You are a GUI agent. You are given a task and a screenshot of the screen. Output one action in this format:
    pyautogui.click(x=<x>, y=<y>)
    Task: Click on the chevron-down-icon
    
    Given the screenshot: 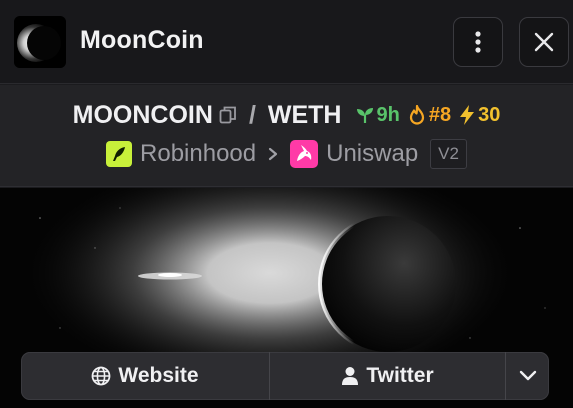 What is the action you would take?
    pyautogui.click(x=527, y=375)
    